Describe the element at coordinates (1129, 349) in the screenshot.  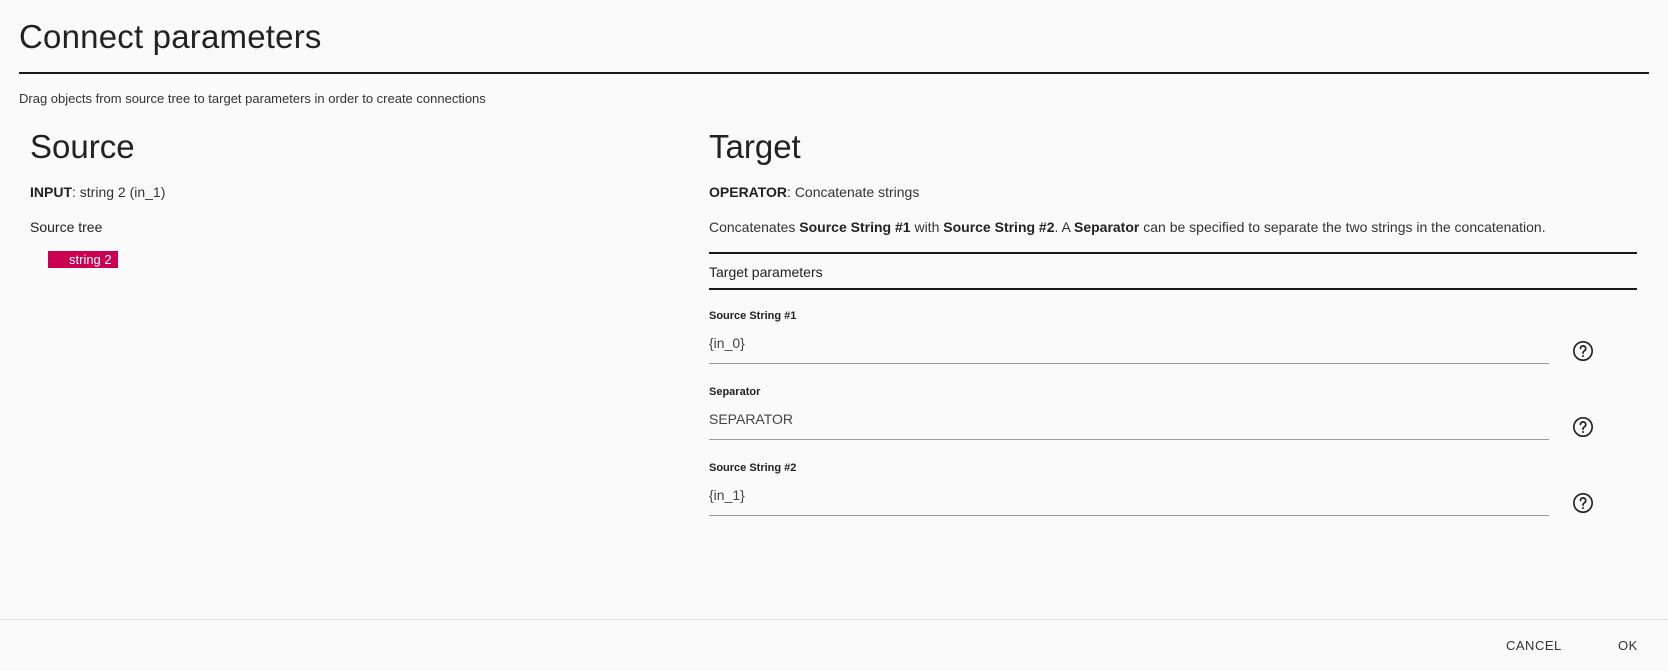
I see `source-string-1-input` at that location.